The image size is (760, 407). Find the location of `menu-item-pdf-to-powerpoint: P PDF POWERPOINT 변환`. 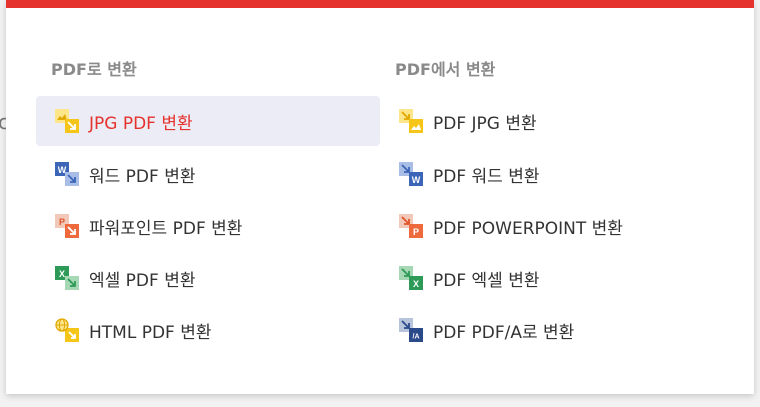

menu-item-pdf-to-powerpoint: P PDF POWERPOINT 변환 is located at coordinates (552, 226).